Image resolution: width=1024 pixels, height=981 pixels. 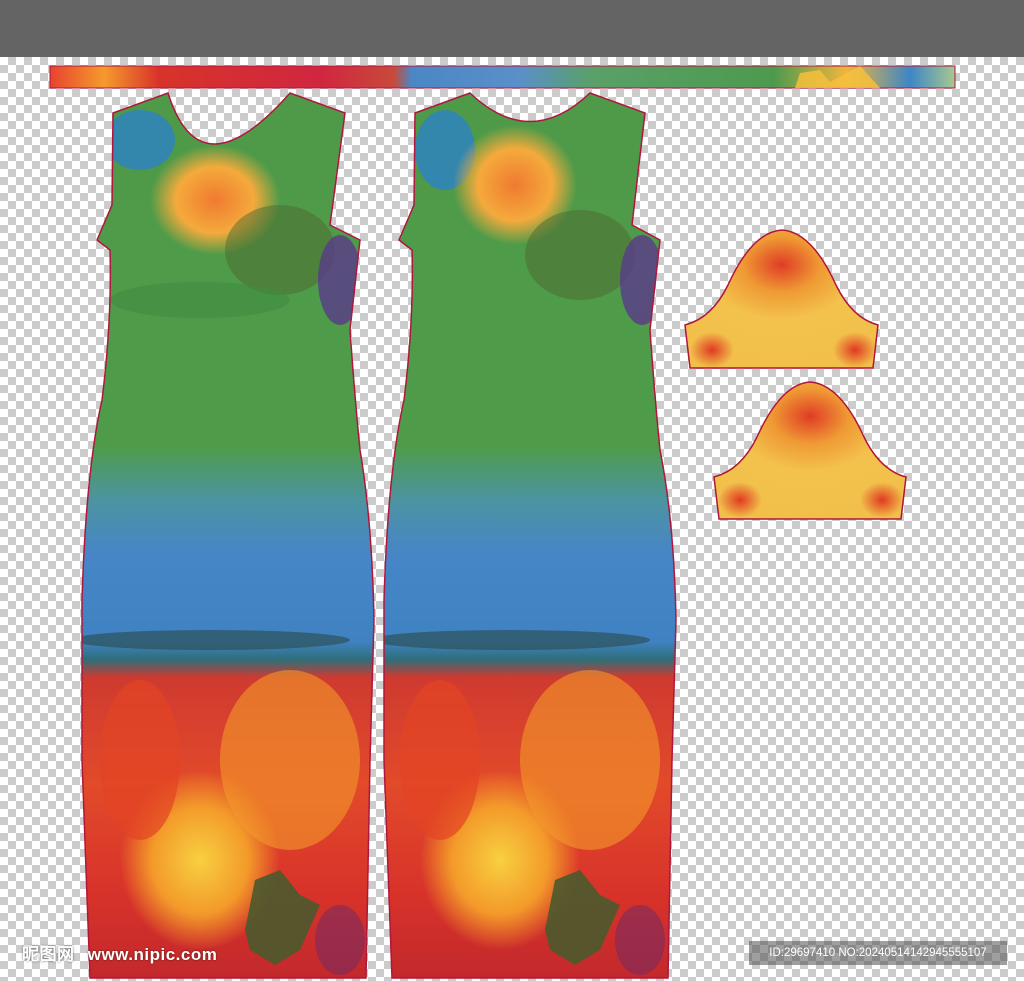 What do you see at coordinates (502, 77) in the screenshot?
I see `waistband-strip` at bounding box center [502, 77].